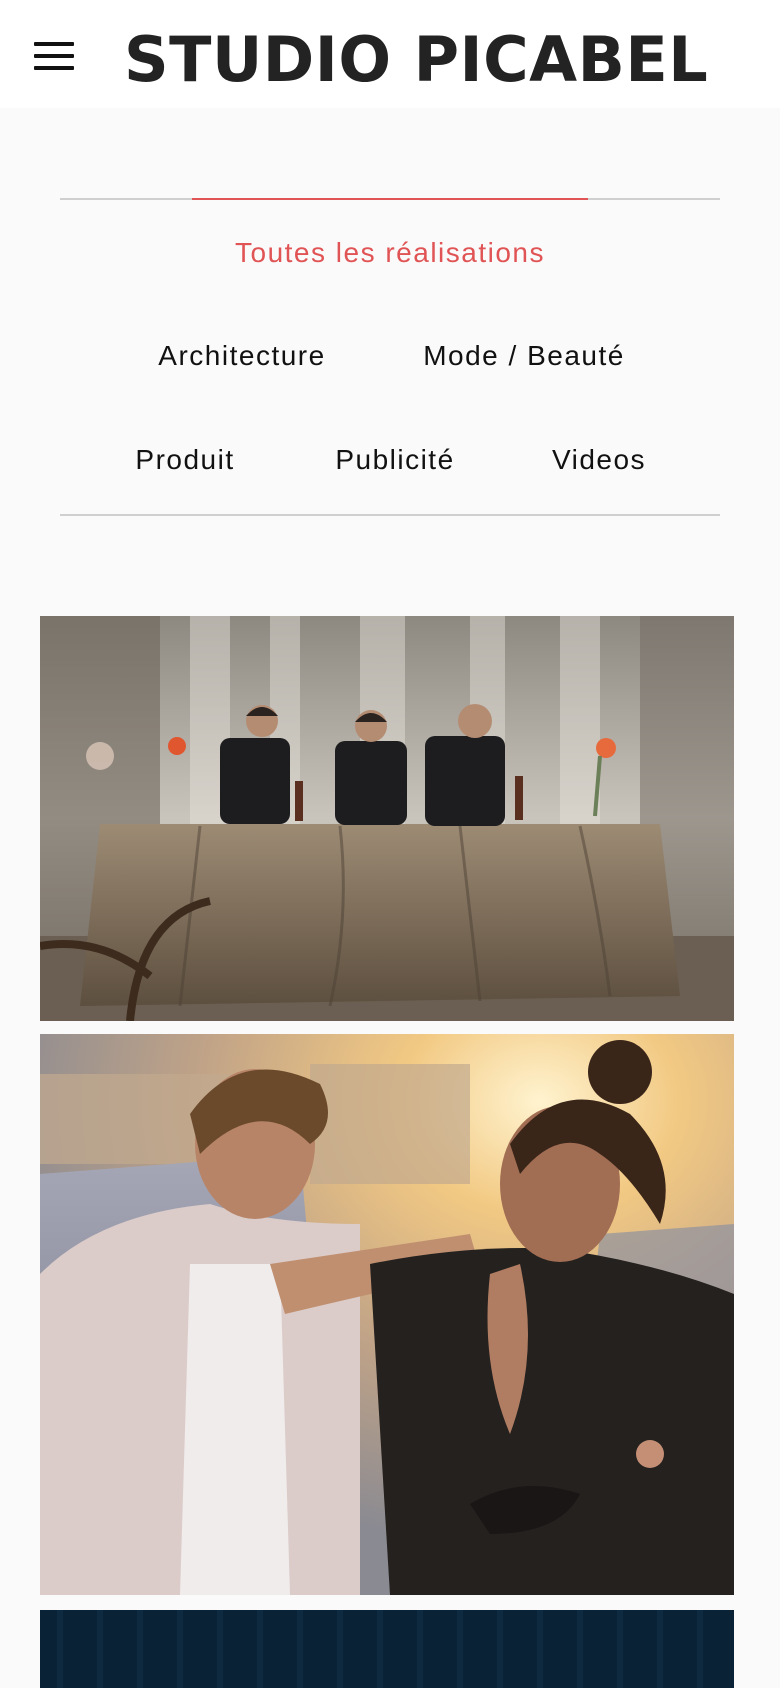 This screenshot has height=1688, width=780. Describe the element at coordinates (390, 199) in the screenshot. I see `active-filter-indicator` at that location.